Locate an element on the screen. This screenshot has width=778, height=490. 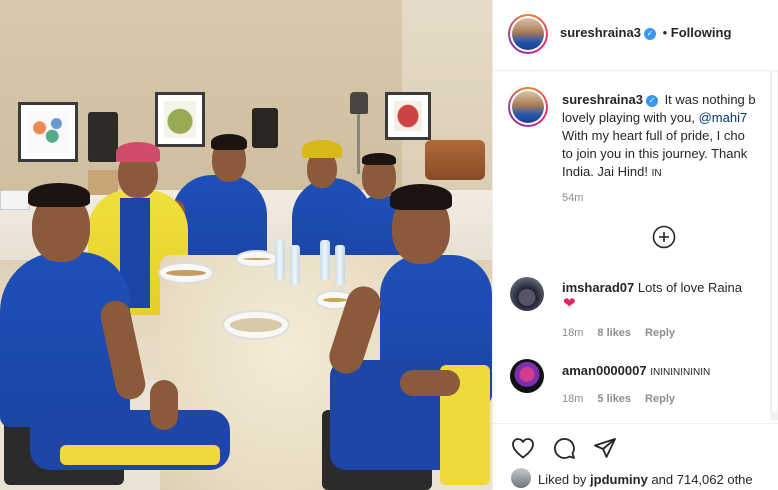
counter-bag is located at coordinates (103, 182).